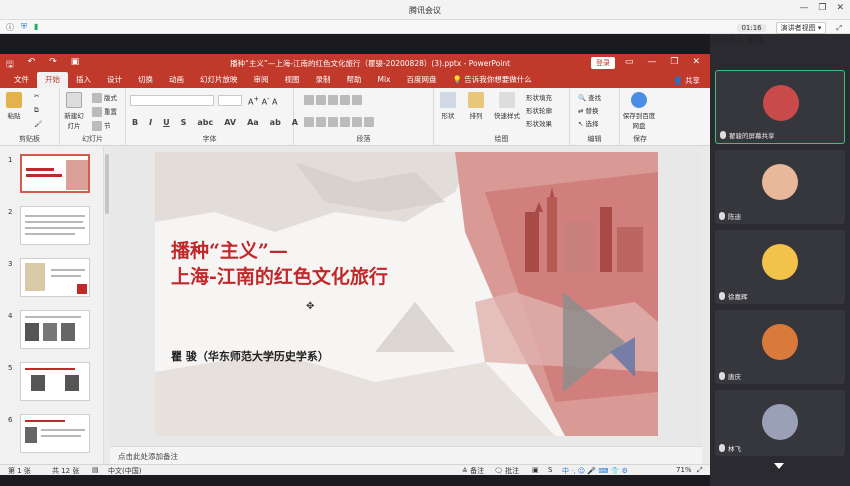 Image resolution: width=850 pixels, height=486 pixels. I want to click on participant-tile-2: 陈迪, so click(780, 187).